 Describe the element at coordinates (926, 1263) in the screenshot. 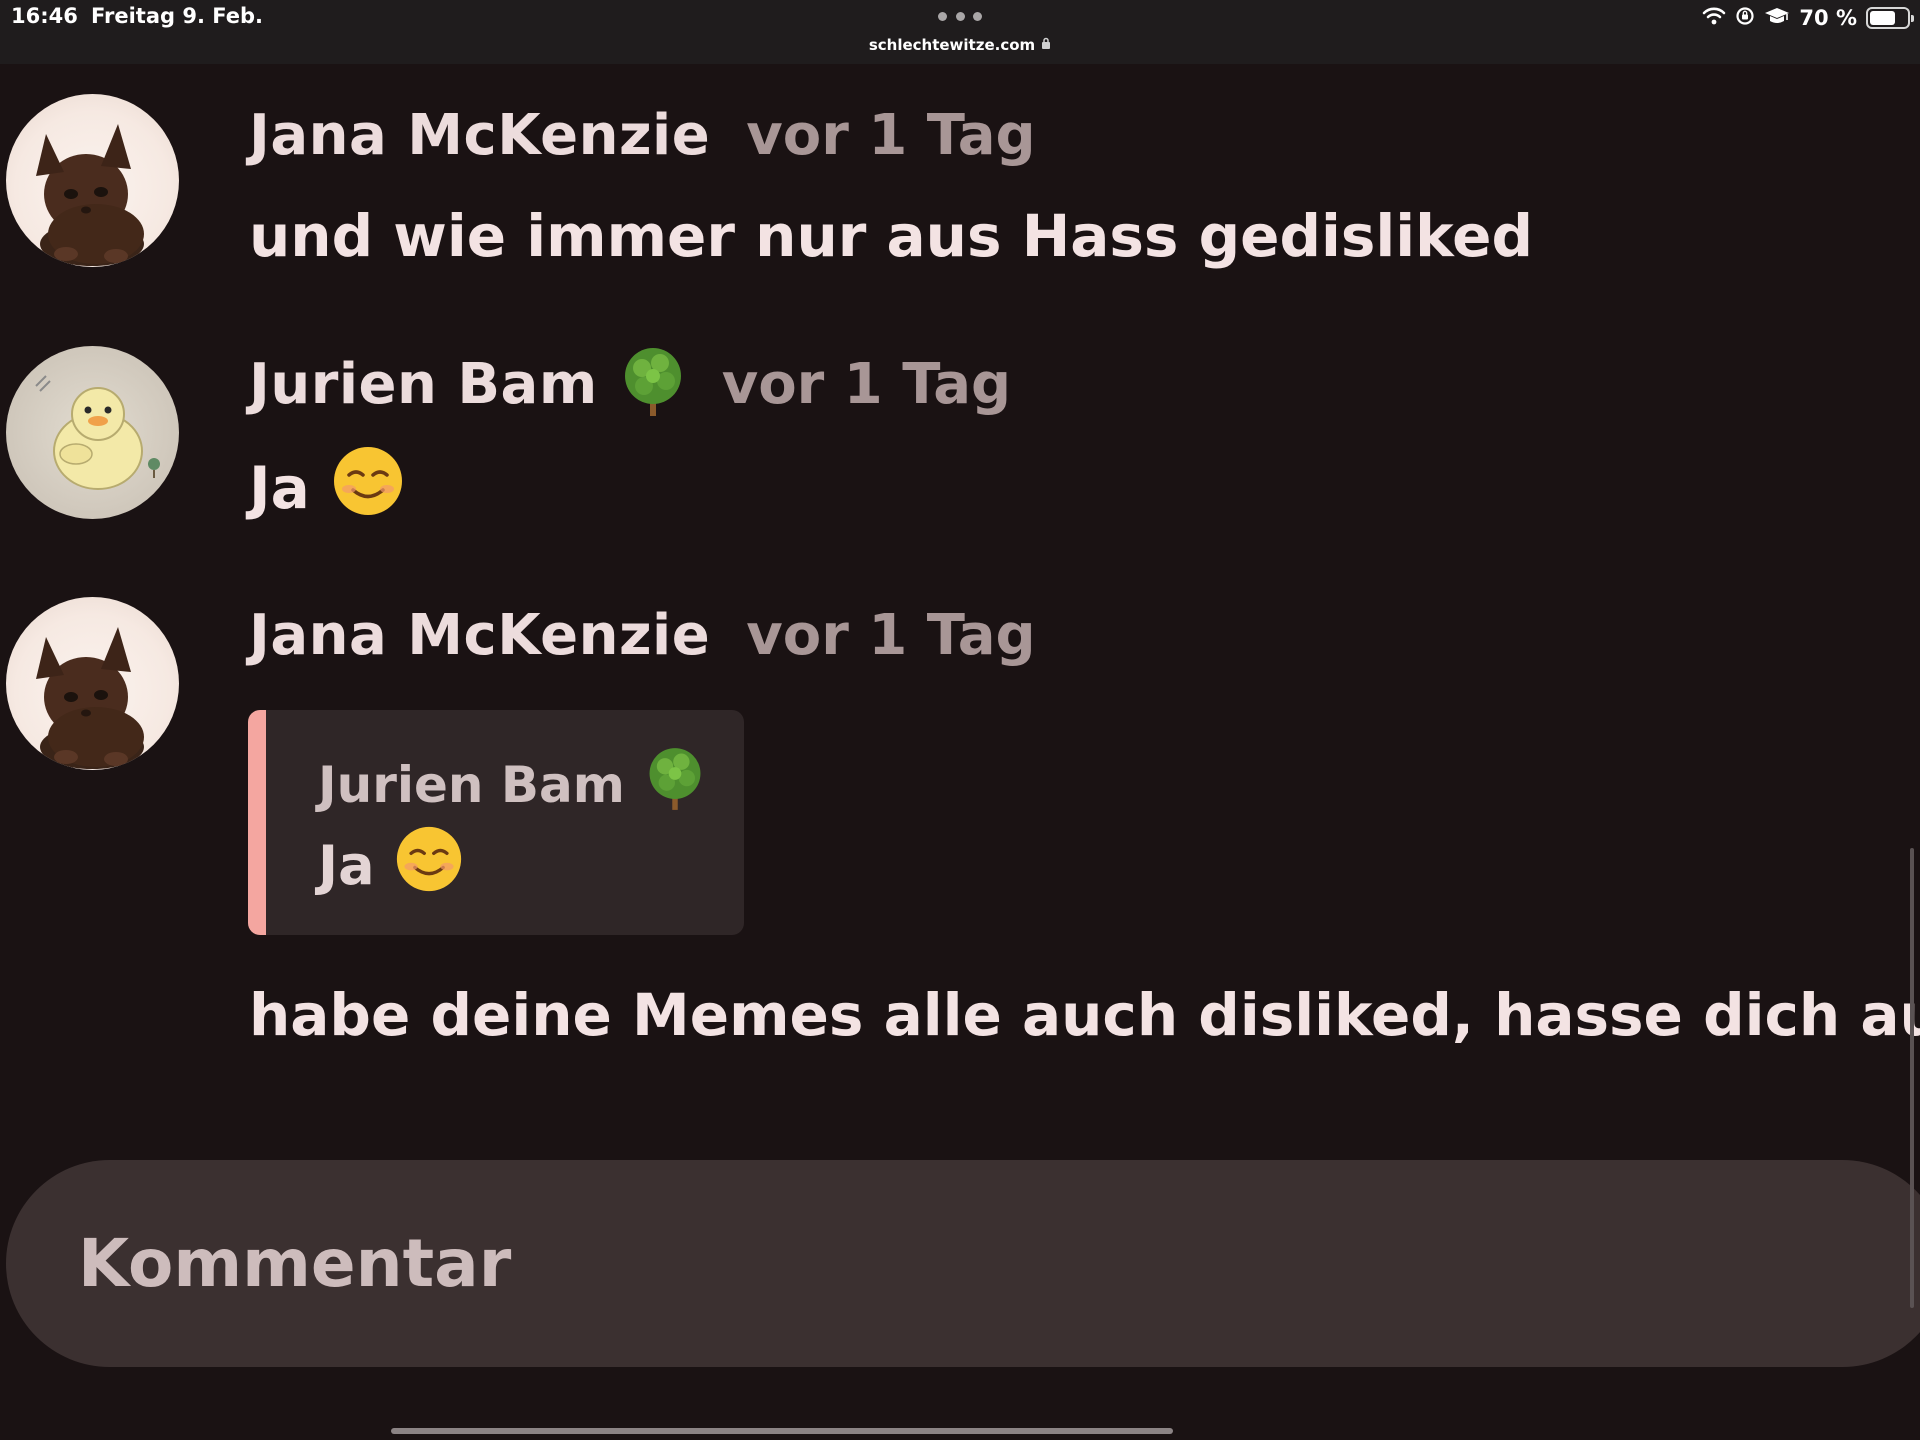

I see `comment-input` at that location.